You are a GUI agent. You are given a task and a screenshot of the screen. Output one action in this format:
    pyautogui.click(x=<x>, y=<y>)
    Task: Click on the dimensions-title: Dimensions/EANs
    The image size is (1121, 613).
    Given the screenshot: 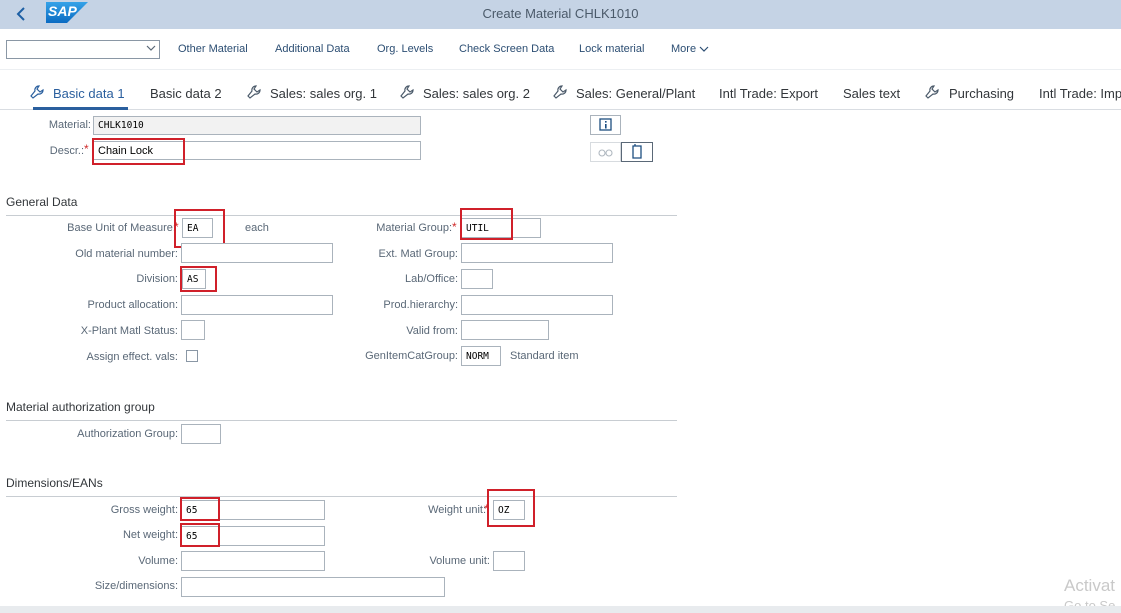 What is the action you would take?
    pyautogui.click(x=54, y=483)
    